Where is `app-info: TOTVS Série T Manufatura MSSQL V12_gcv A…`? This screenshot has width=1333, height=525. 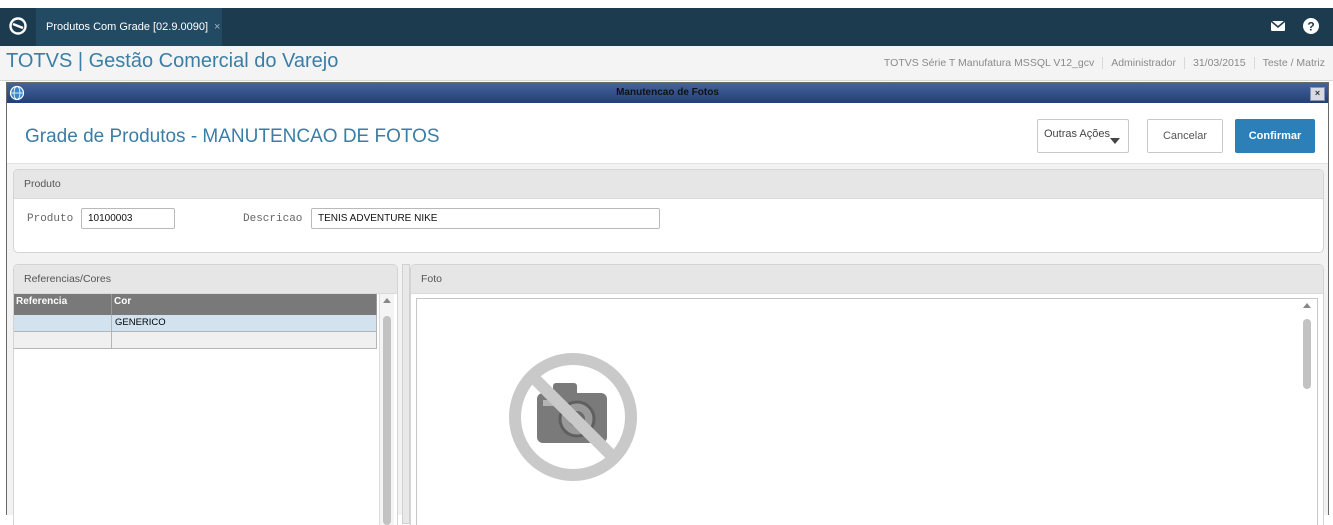
app-info: TOTVS Série T Manufatura MSSQL V12_gcv A… is located at coordinates (1104, 63).